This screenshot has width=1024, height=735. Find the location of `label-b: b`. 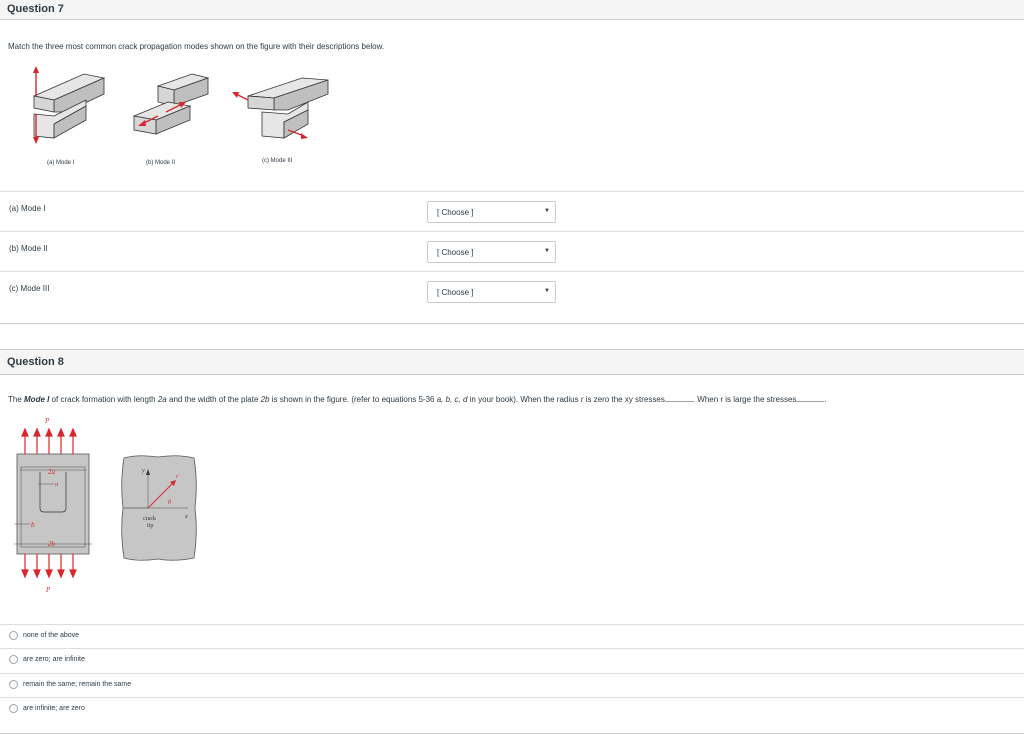

label-b: b is located at coordinates (33, 525).